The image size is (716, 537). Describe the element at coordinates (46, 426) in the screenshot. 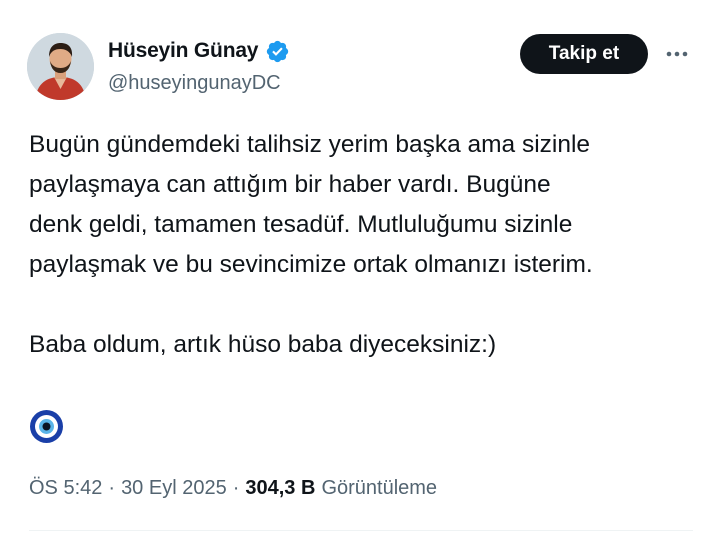

I see `nazar-boncugu-icon` at that location.